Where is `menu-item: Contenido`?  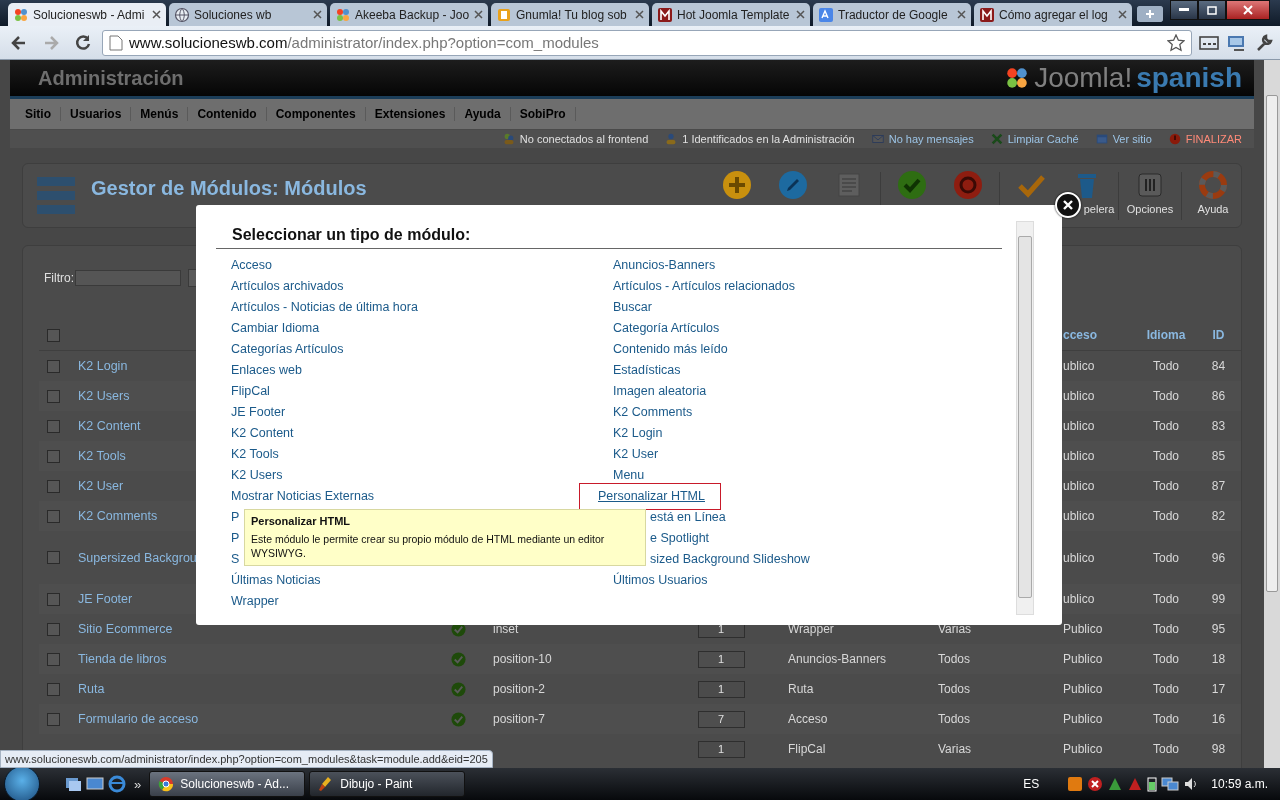 menu-item: Contenido is located at coordinates (227, 114).